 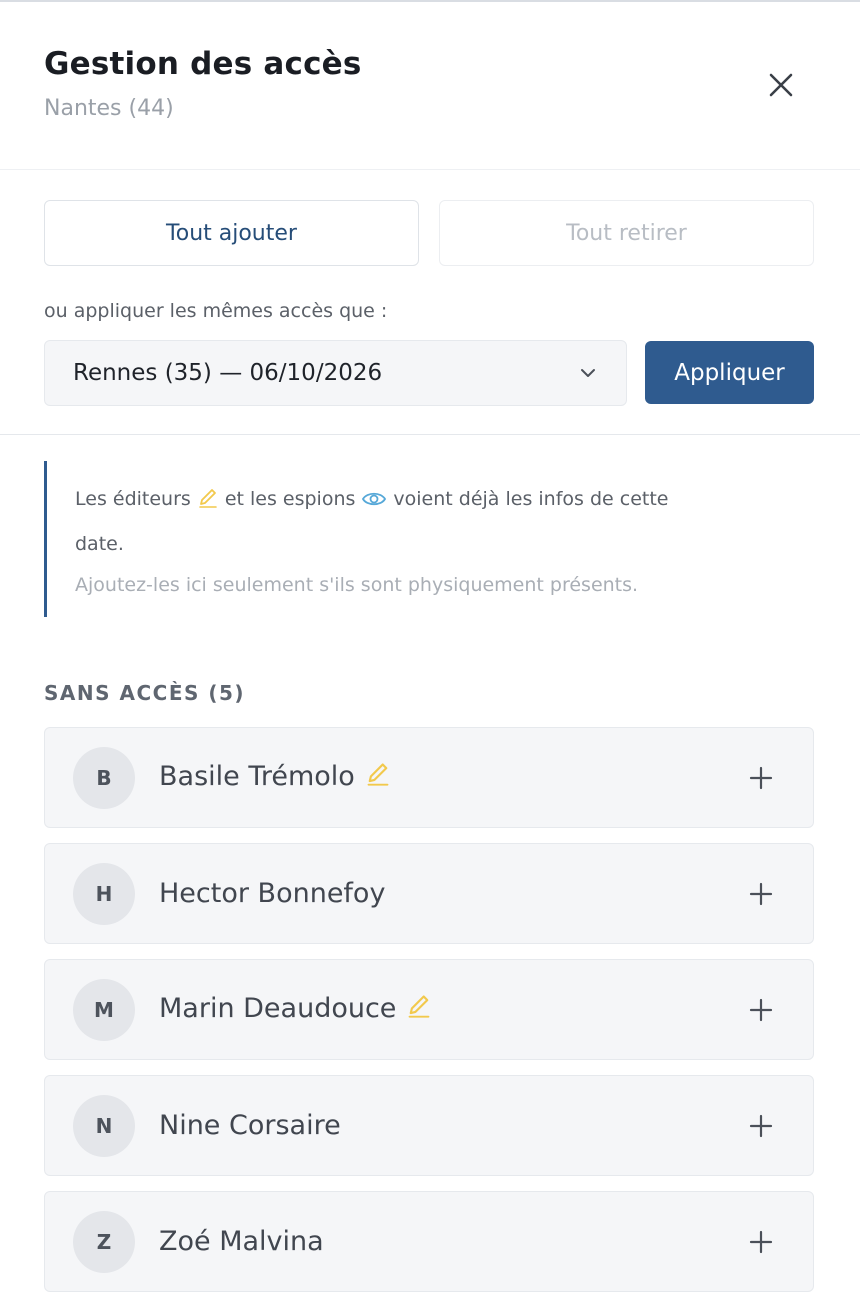 I want to click on avatar: B, so click(x=104, y=777).